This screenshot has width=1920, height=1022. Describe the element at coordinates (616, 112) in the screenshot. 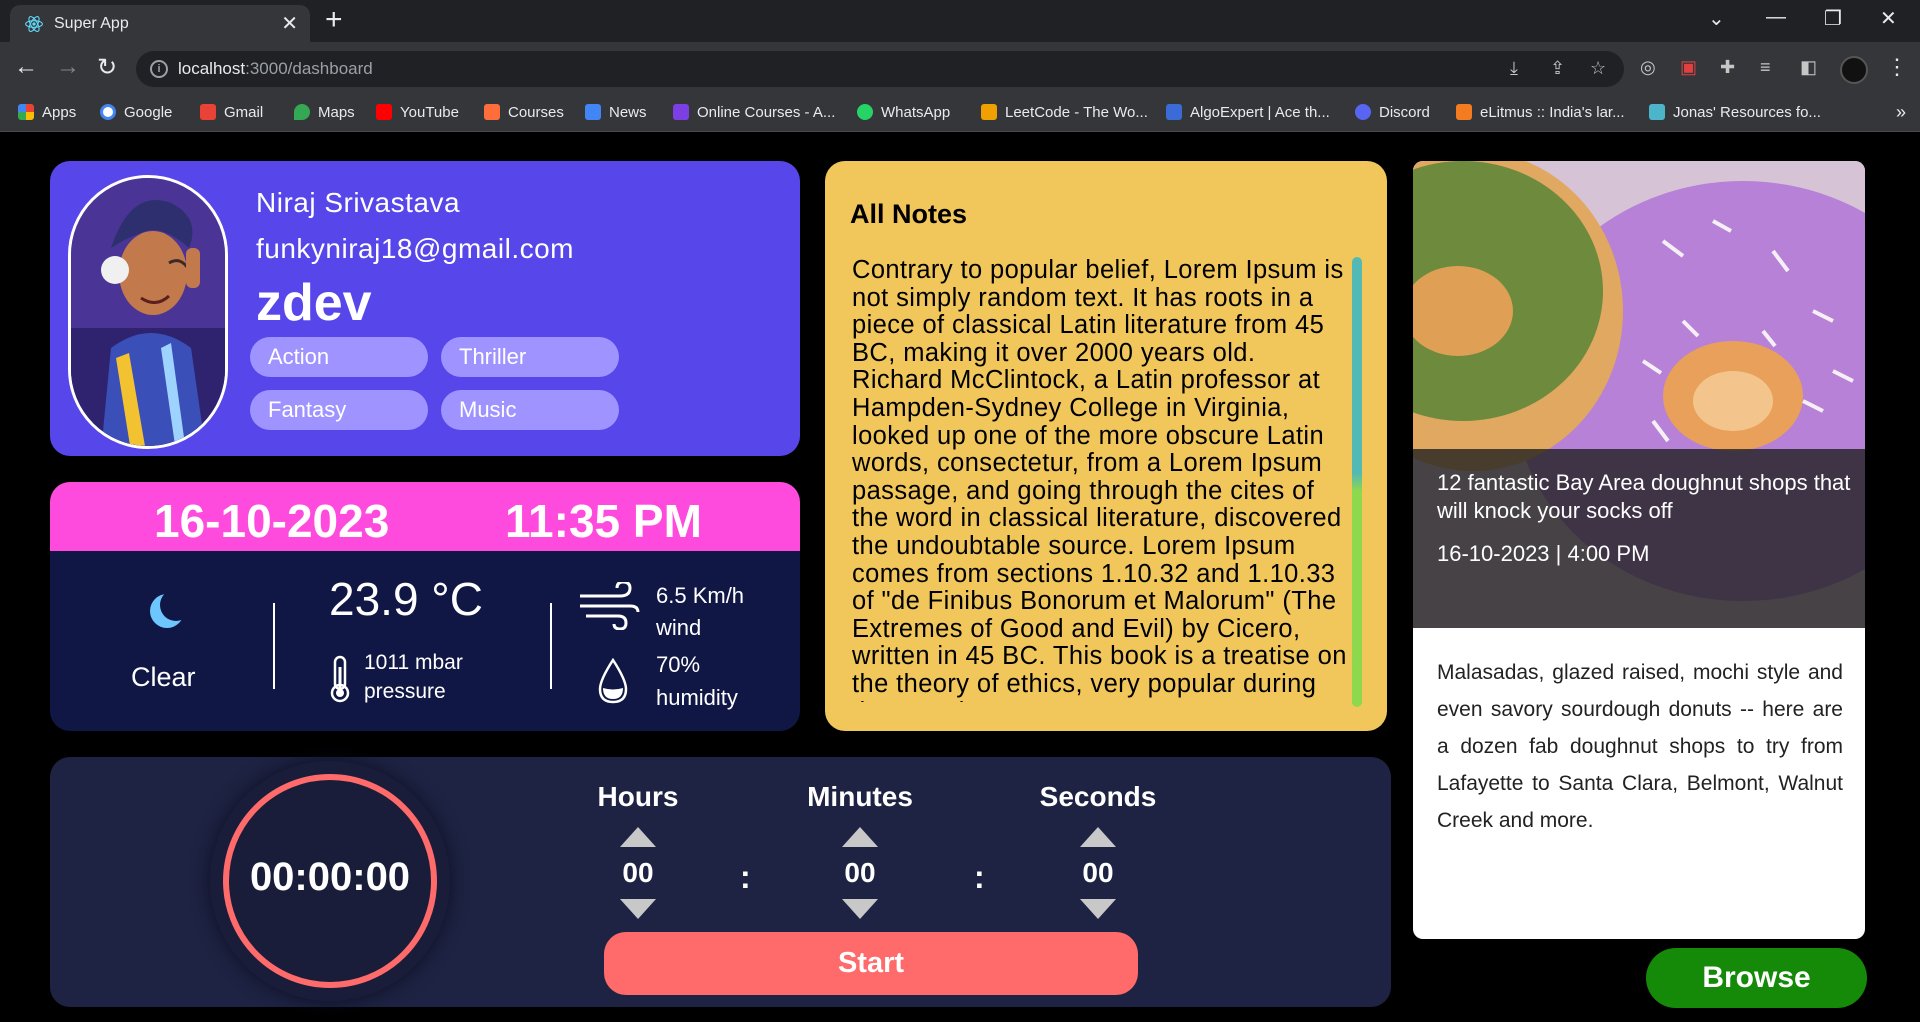

I see `bookmark-news: News` at that location.